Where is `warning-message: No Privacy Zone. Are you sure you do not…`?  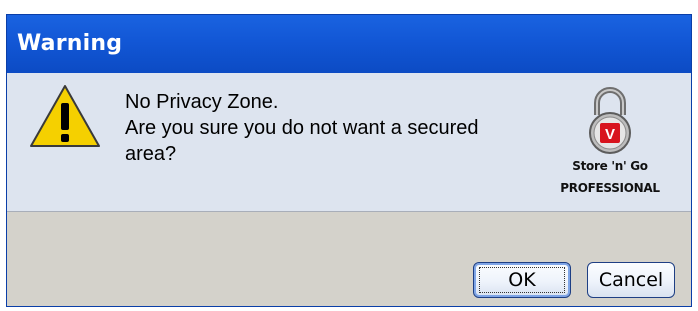 warning-message: No Privacy Zone. Are you sure you do not… is located at coordinates (325, 128).